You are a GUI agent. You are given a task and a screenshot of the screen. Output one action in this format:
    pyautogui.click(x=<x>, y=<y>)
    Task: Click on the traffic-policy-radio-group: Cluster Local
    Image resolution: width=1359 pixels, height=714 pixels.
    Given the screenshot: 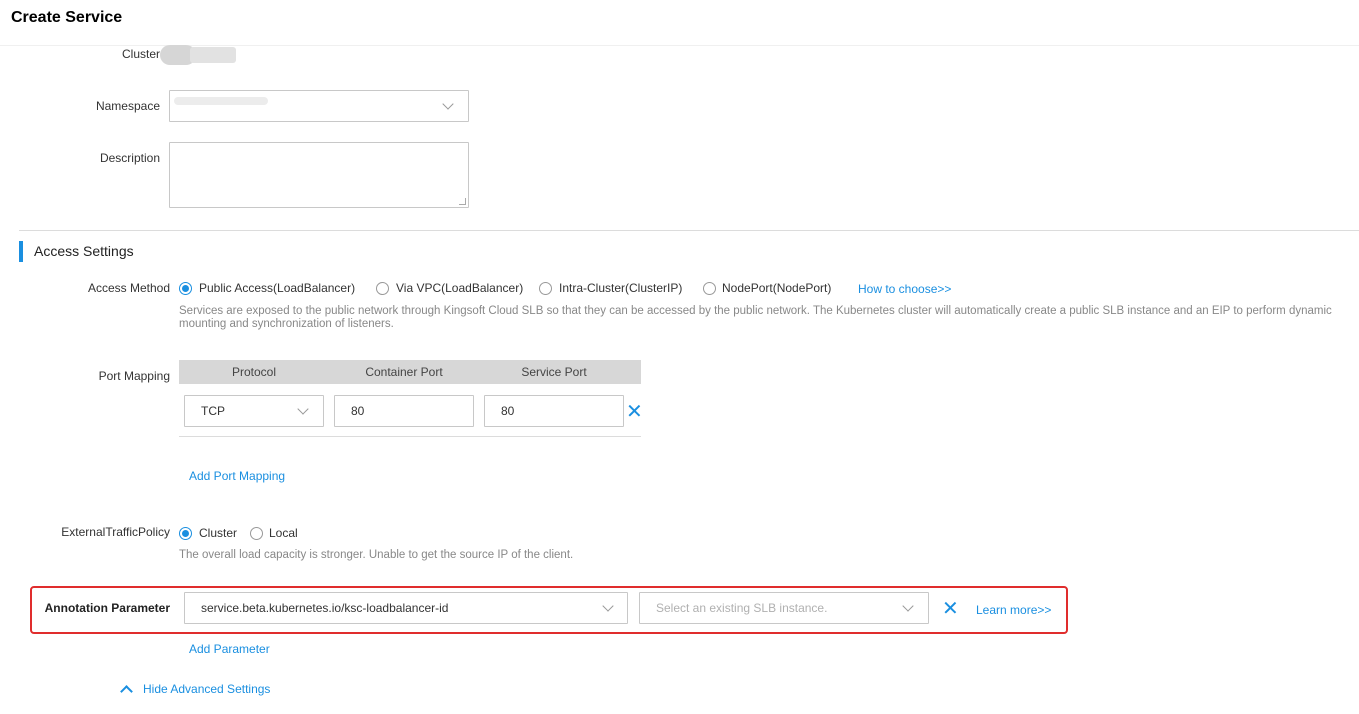 What is the action you would take?
    pyautogui.click(x=279, y=534)
    